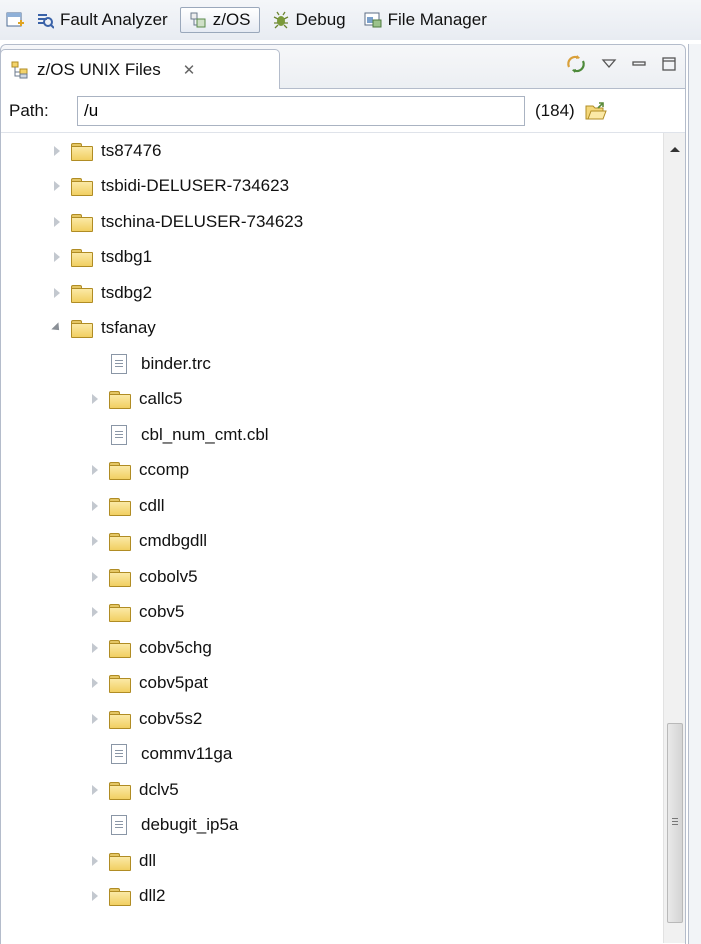 The width and height of the screenshot is (701, 944). Describe the element at coordinates (343, 542) in the screenshot. I see `tree-folder-row: cmdbgdll` at that location.